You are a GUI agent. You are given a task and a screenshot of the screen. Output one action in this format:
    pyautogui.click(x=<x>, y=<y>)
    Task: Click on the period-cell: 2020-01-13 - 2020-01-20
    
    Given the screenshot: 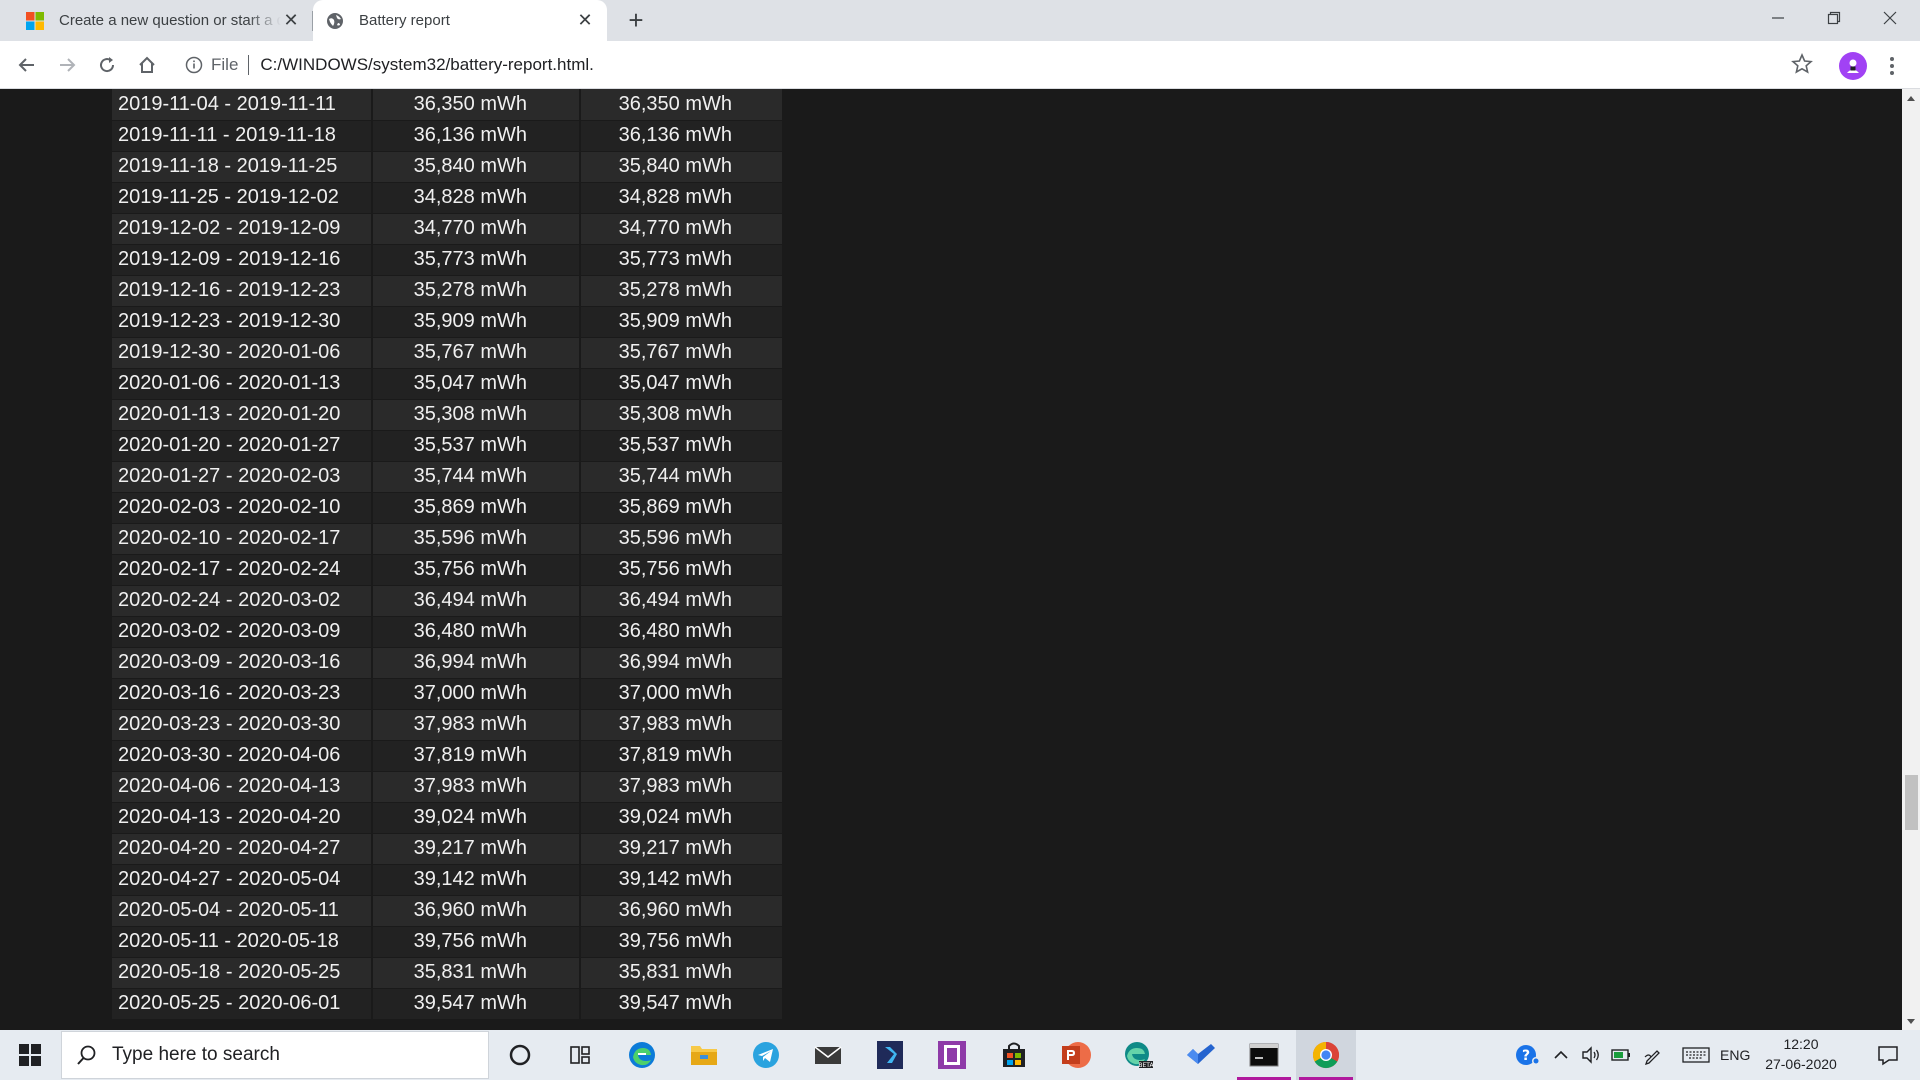 What is the action you would take?
    pyautogui.click(x=242, y=415)
    